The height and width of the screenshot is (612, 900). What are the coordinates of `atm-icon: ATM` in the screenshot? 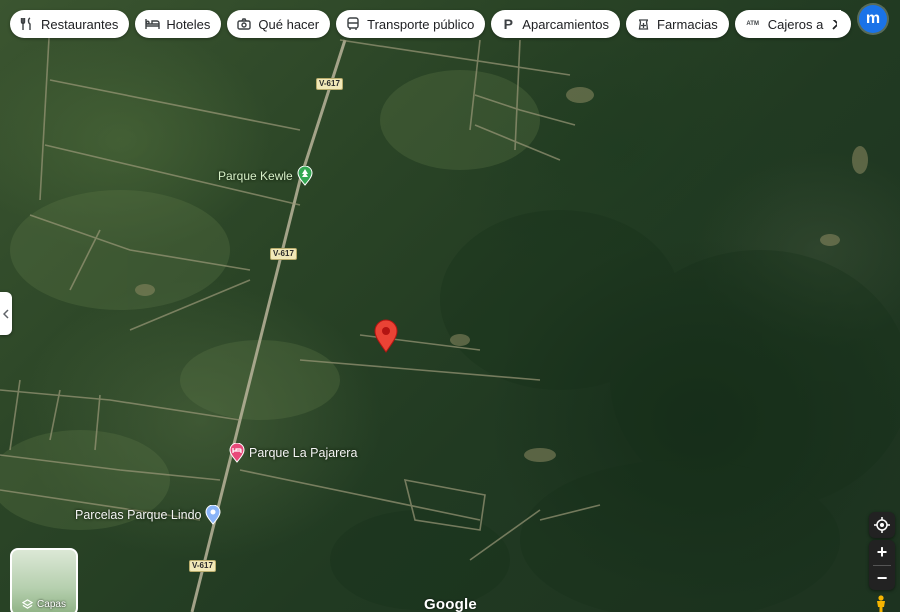 It's located at (752, 24).